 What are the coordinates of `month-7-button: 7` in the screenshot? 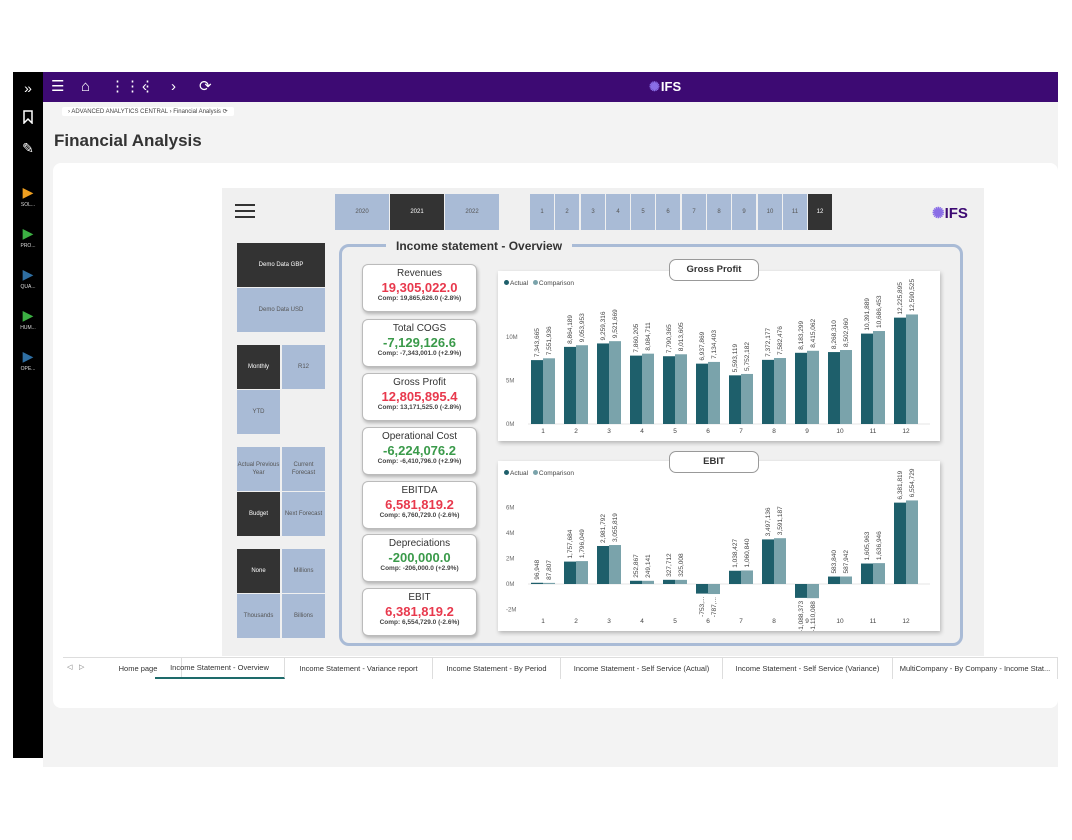 It's located at (694, 212).